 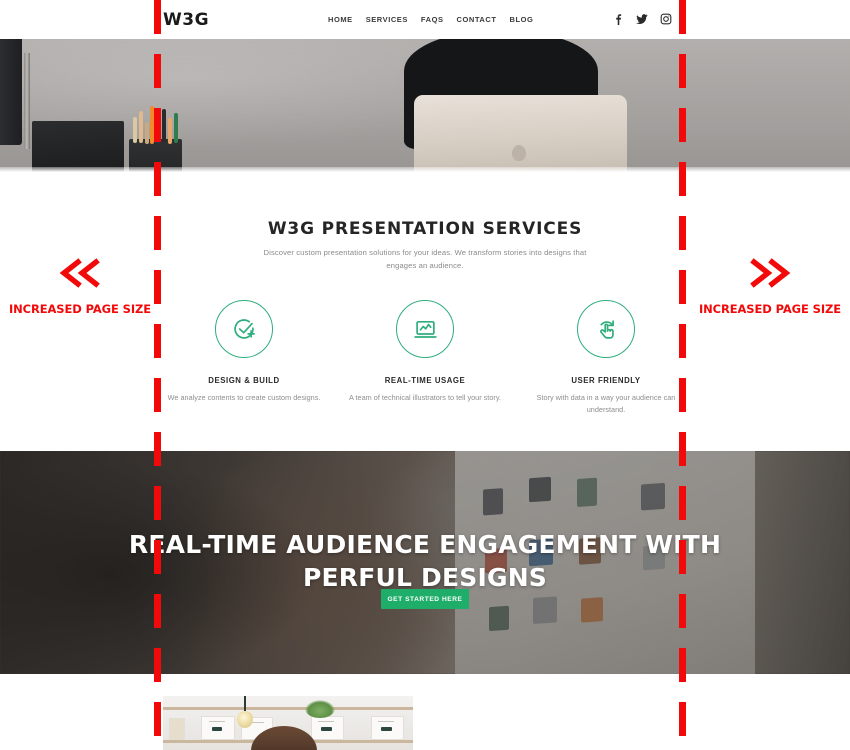 What do you see at coordinates (80, 309) in the screenshot?
I see `annotation-left-label: INCREASED PAGE SIZE` at bounding box center [80, 309].